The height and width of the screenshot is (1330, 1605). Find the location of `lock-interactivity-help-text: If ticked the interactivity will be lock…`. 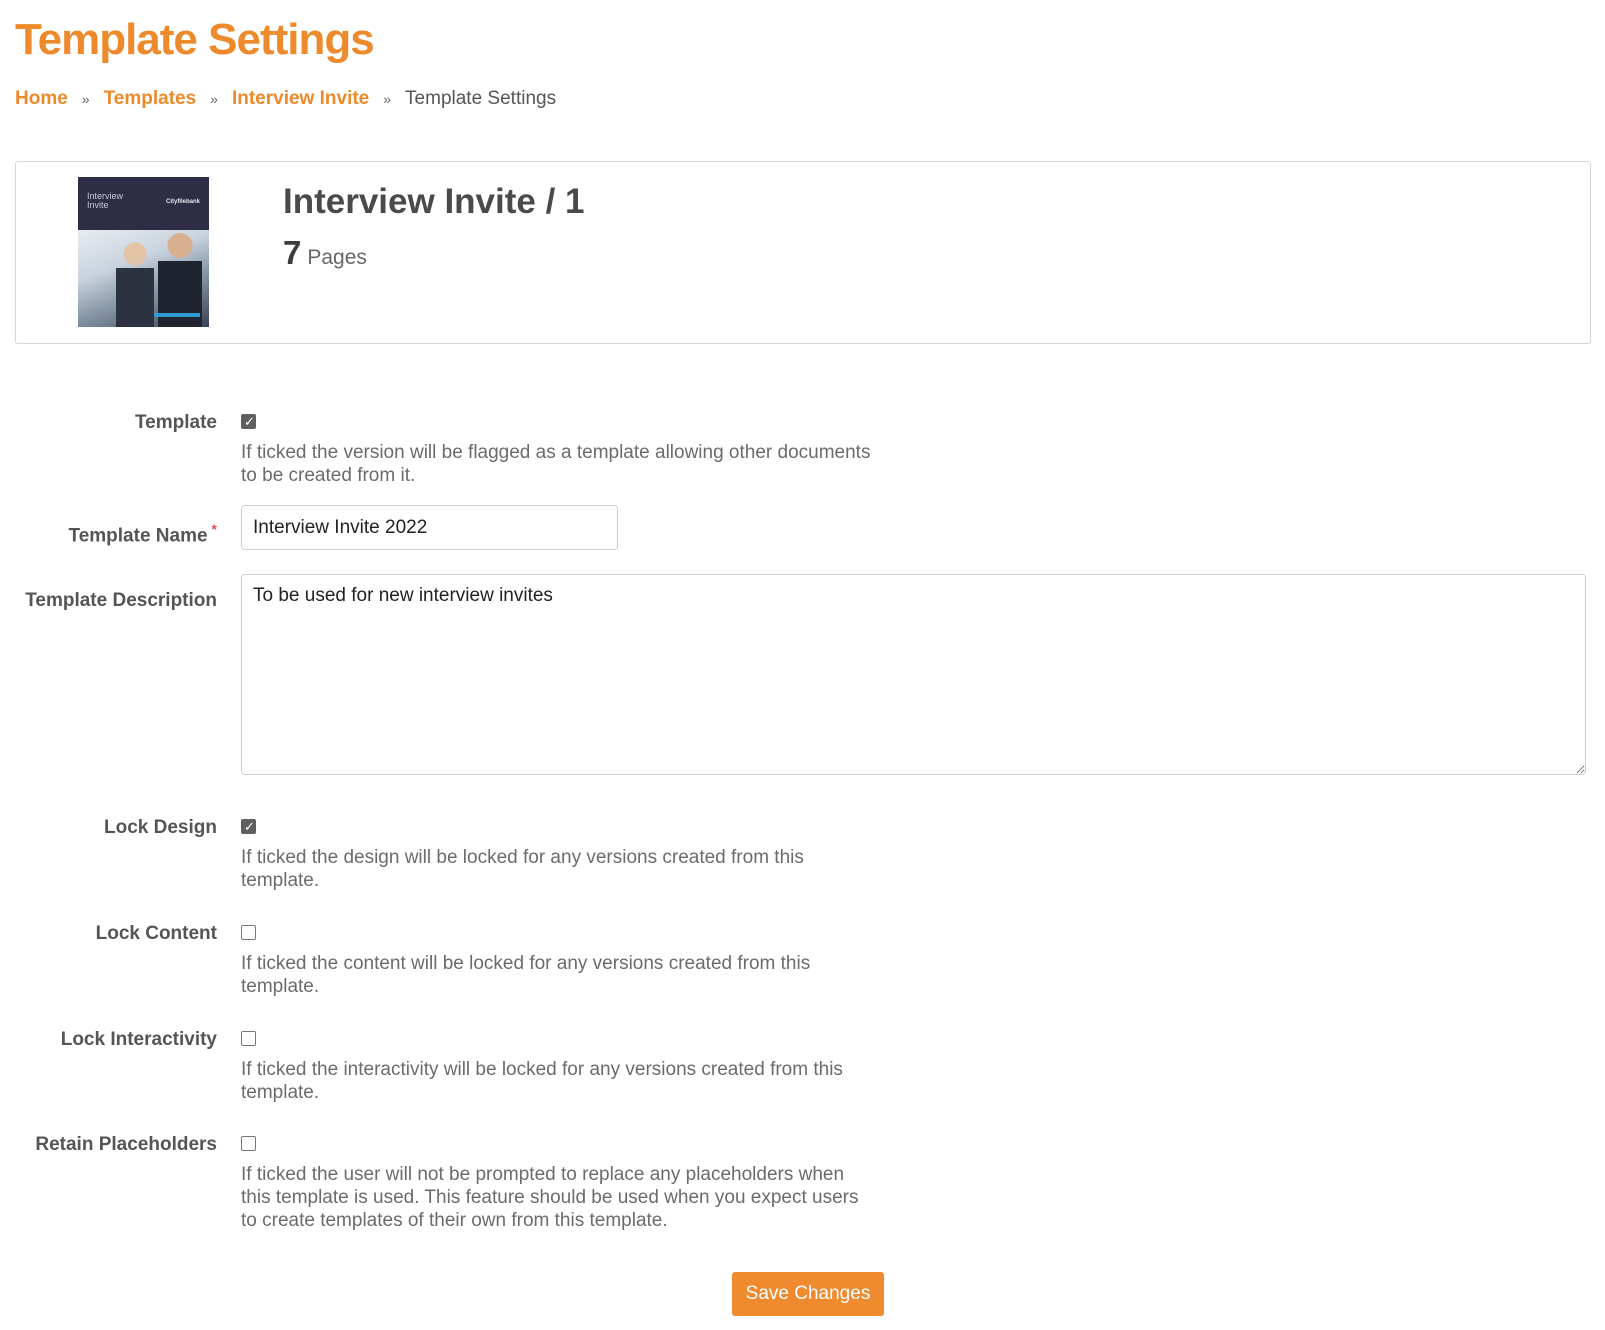

lock-interactivity-help-text: If ticked the interactivity will be lock… is located at coordinates (542, 1081).